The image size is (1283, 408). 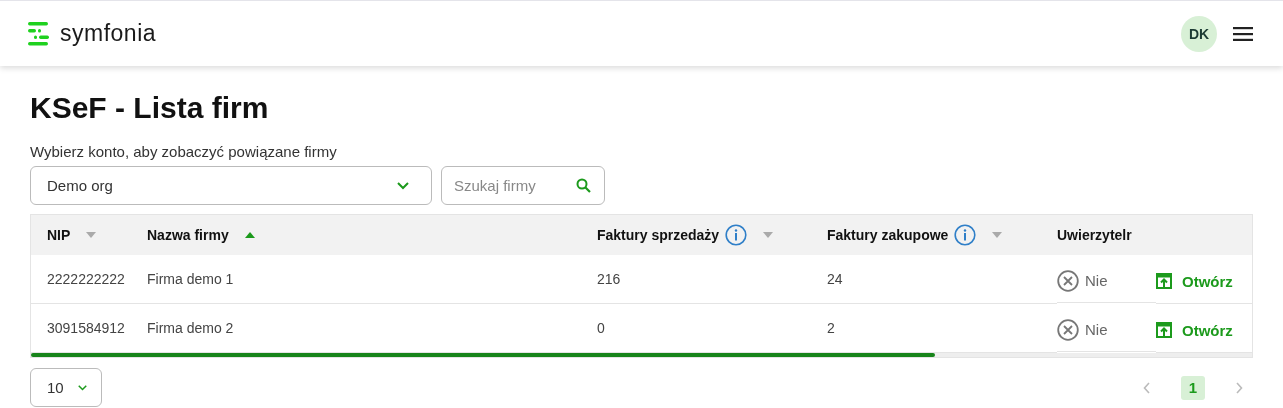 I want to click on chevron-right-icon, so click(x=1239, y=387).